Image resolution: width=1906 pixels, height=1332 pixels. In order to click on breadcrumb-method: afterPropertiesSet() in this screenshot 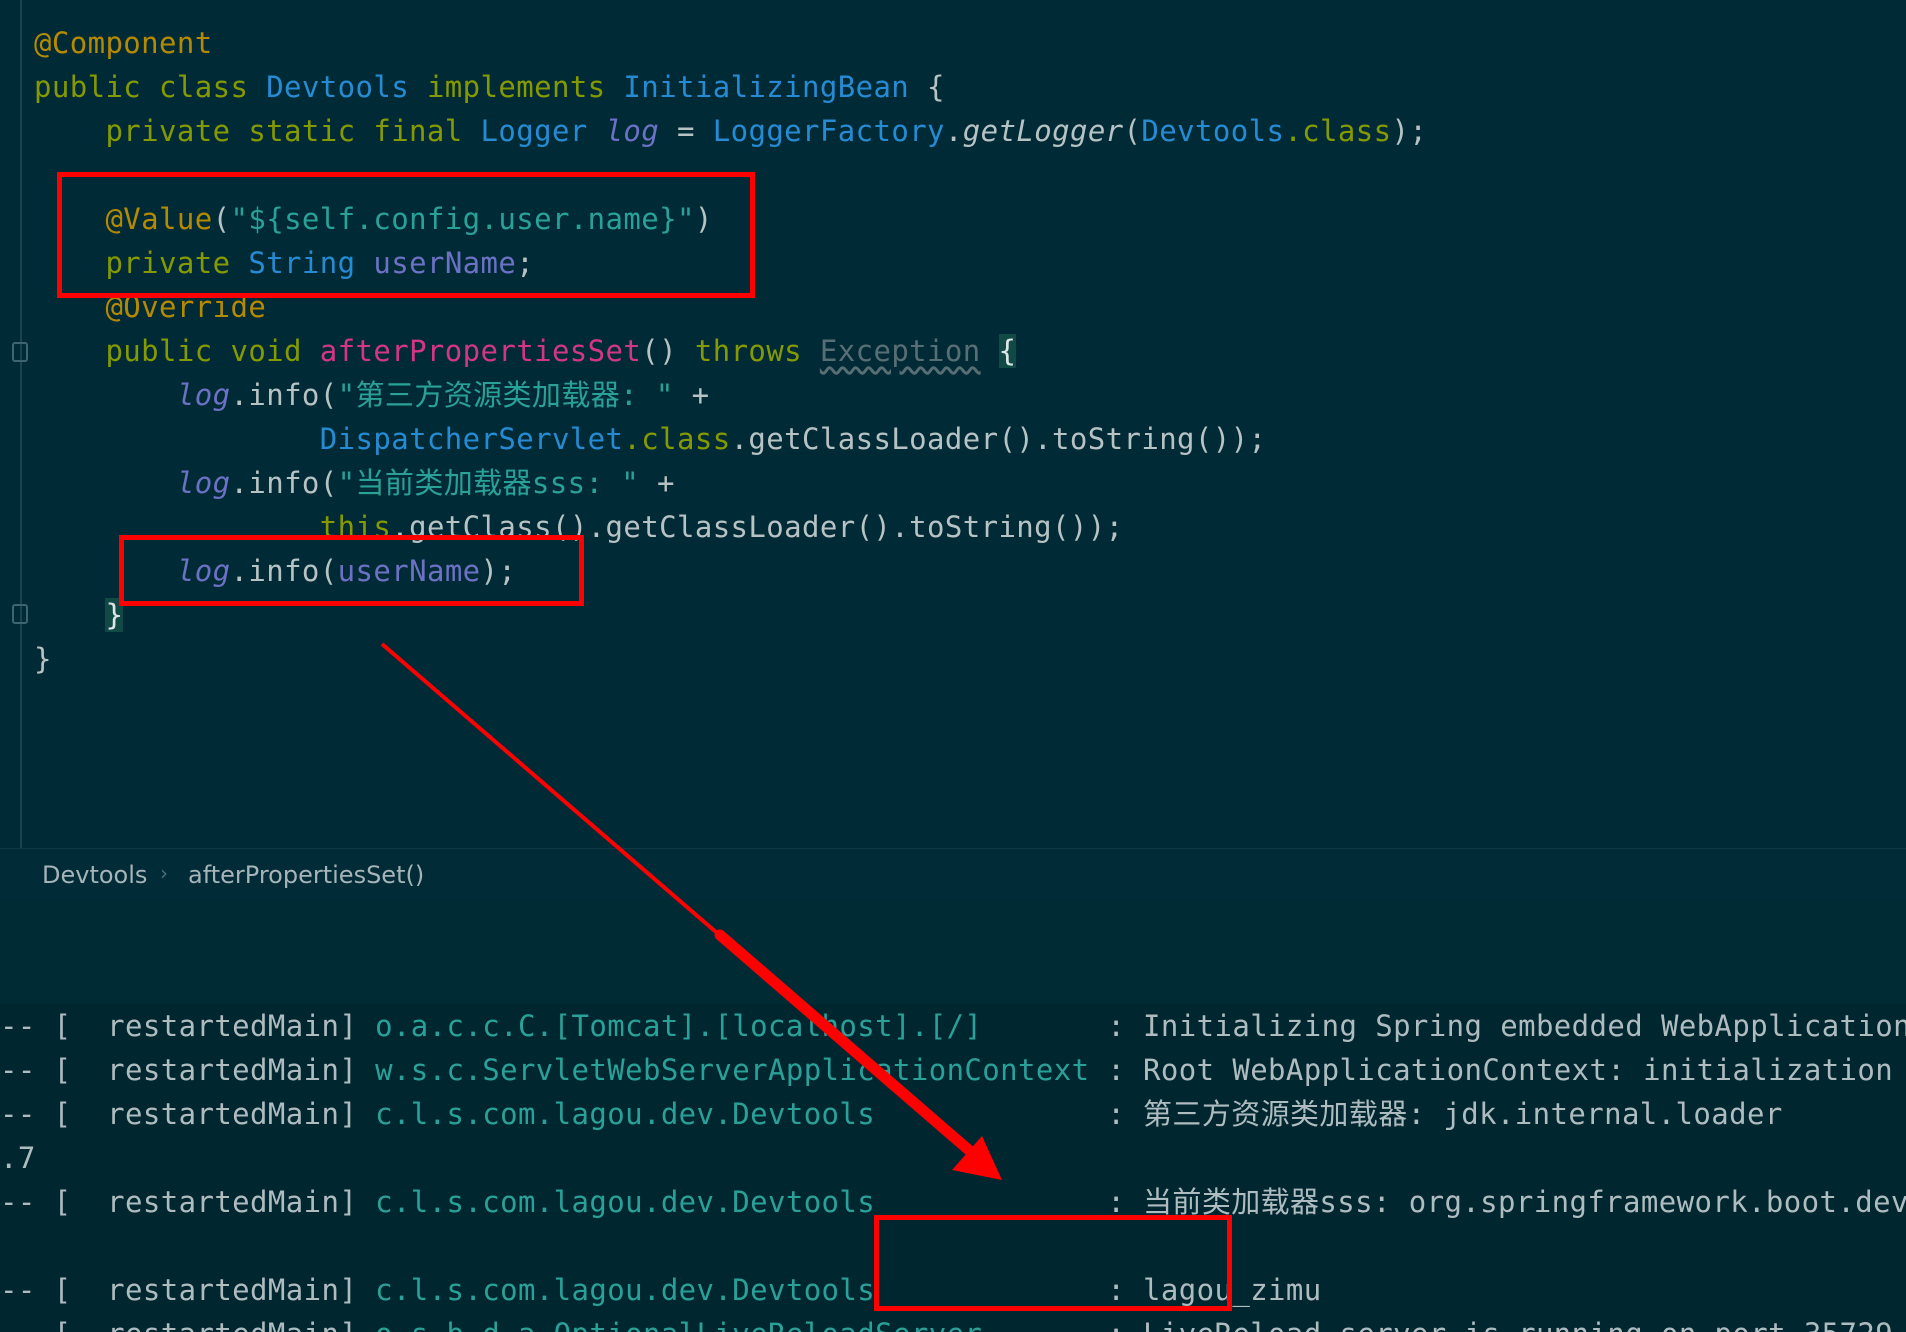, I will do `click(306, 875)`.